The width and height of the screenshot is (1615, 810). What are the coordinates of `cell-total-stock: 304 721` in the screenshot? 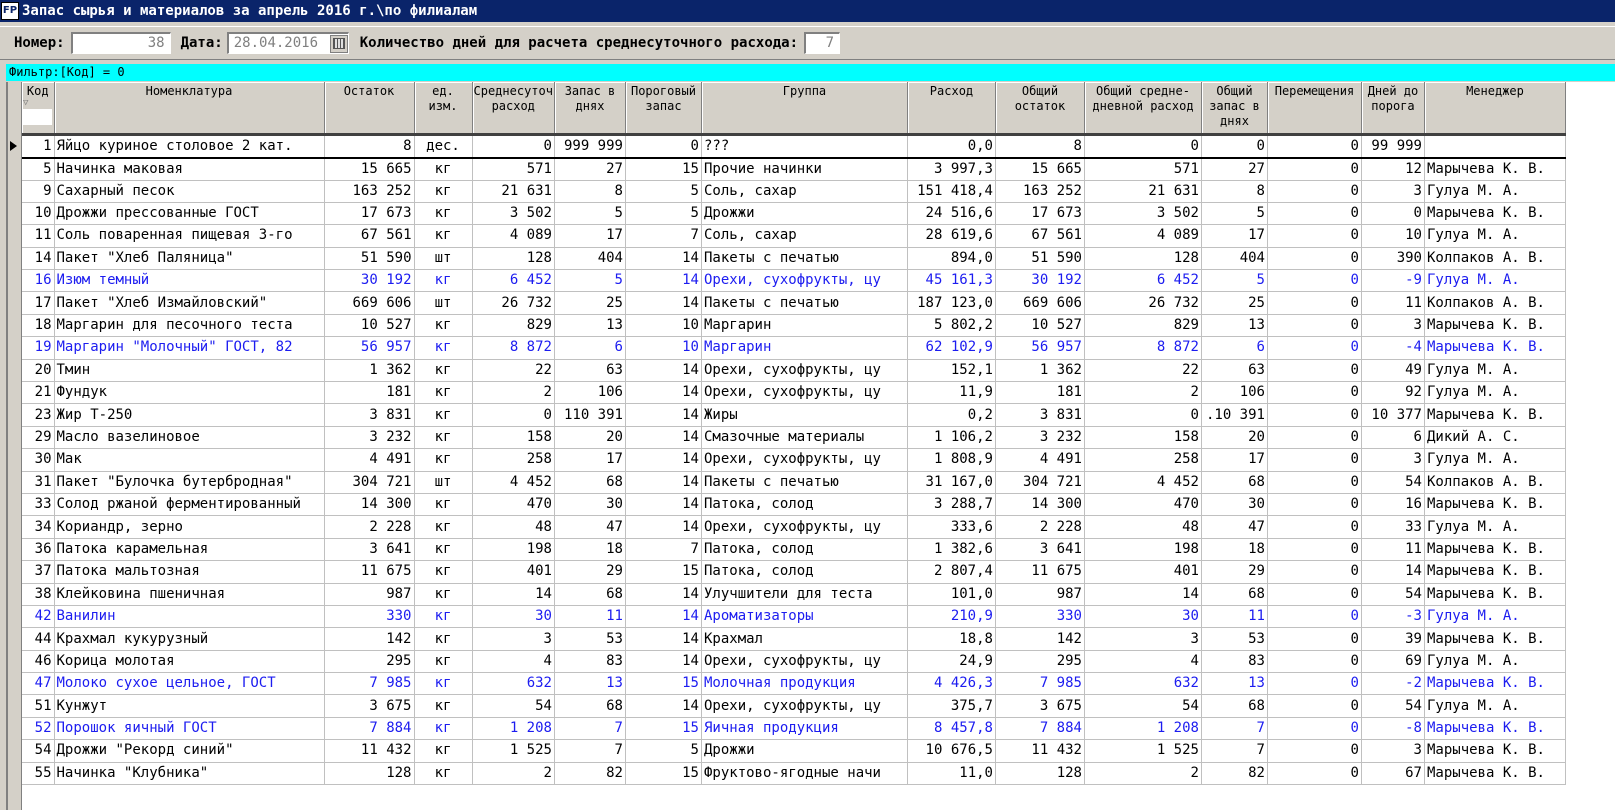 It's located at (1040, 482).